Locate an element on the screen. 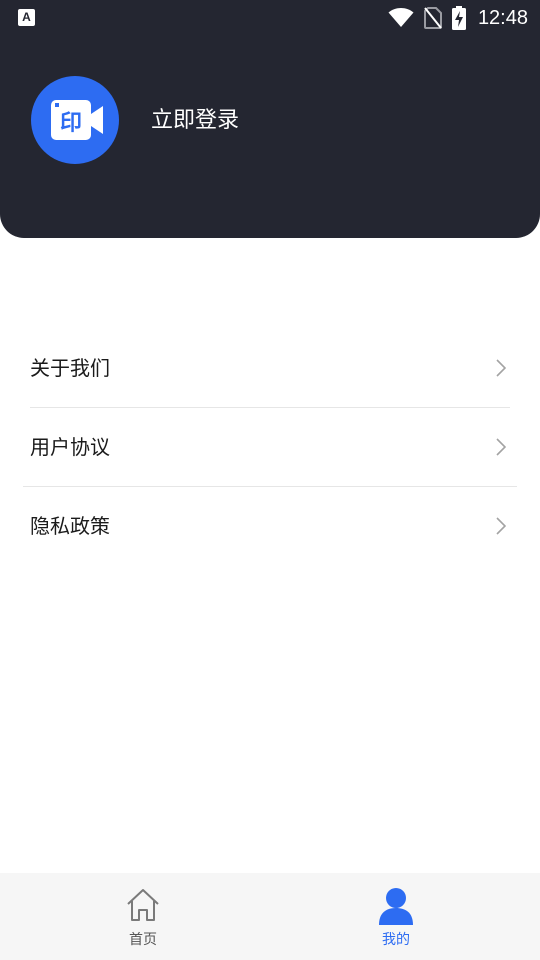  tab-label: 首页 is located at coordinates (143, 940).